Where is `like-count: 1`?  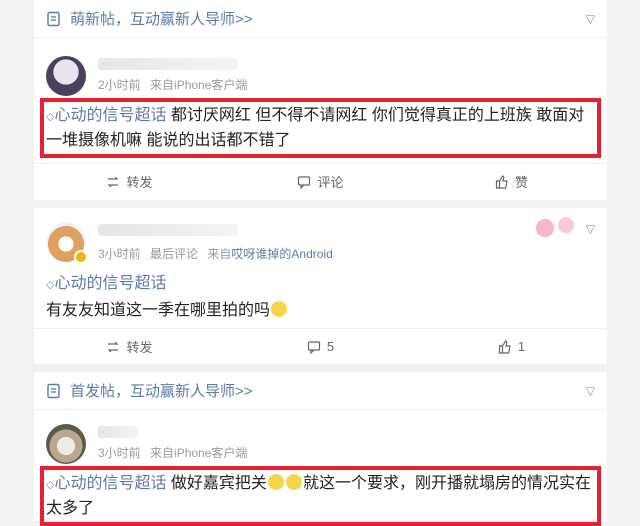
like-count: 1 is located at coordinates (521, 346).